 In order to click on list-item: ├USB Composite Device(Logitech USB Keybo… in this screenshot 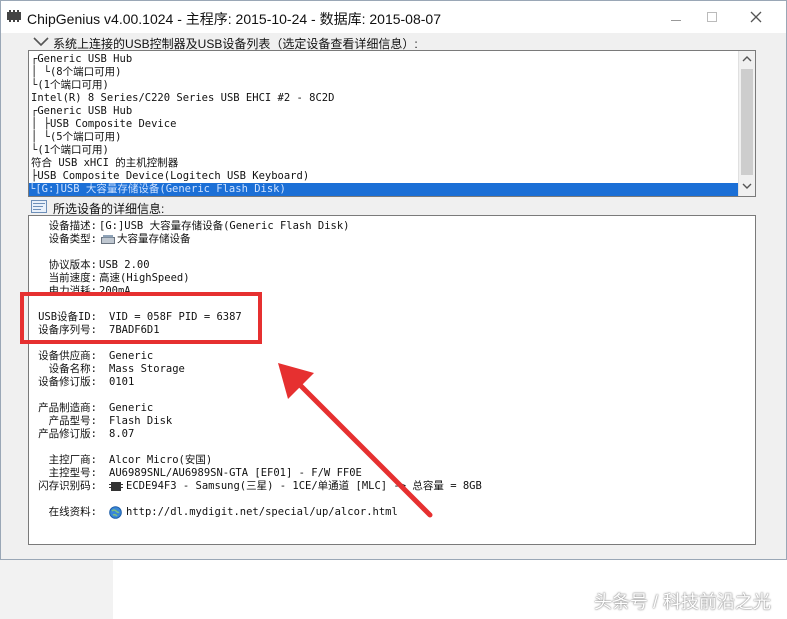, I will do `click(170, 176)`.